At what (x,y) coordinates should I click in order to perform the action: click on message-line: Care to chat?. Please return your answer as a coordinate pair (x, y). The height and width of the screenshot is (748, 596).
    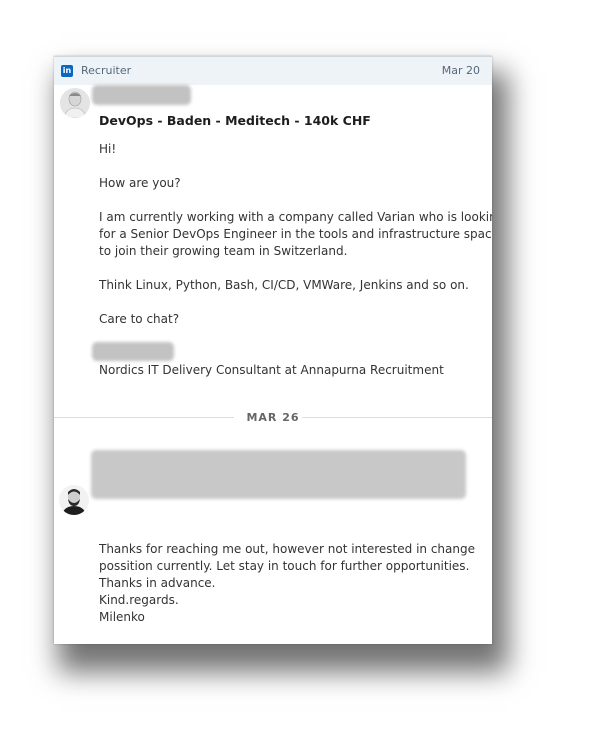
    Looking at the image, I should click on (139, 319).